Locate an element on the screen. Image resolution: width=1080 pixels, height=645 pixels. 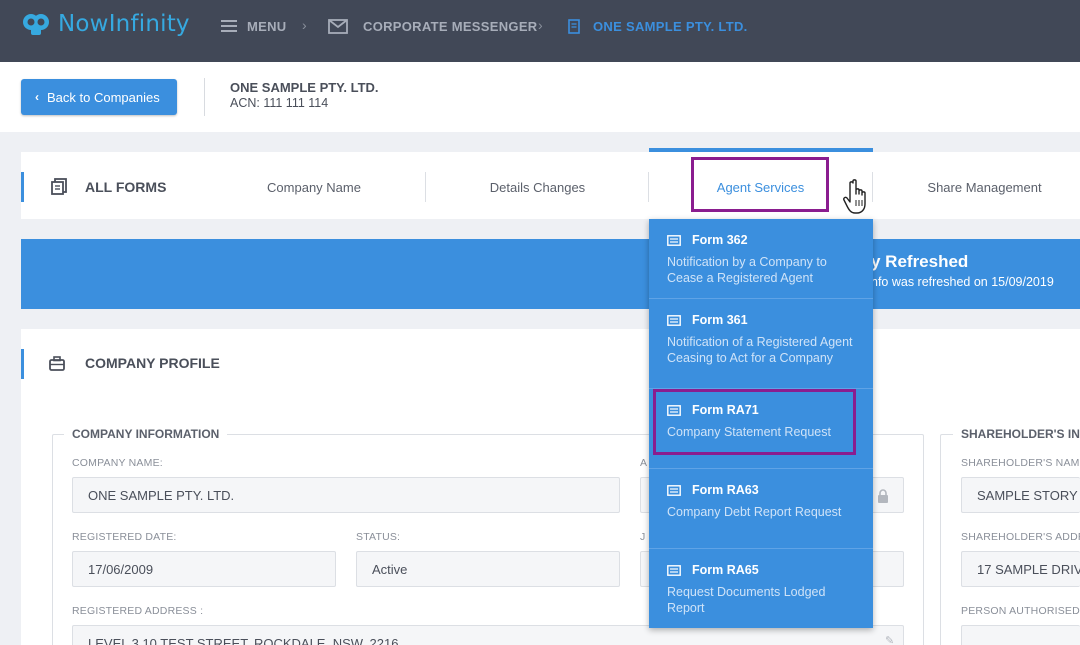
company-acn: ACN: 111 111 114 is located at coordinates (279, 103).